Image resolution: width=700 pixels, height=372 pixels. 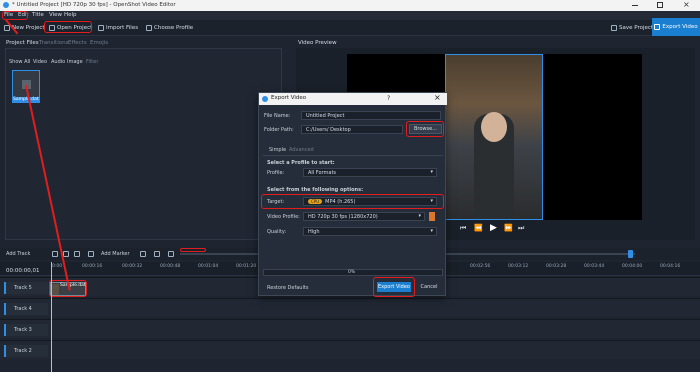 I want to click on add-marker-button: Add Marker, so click(x=115, y=254).